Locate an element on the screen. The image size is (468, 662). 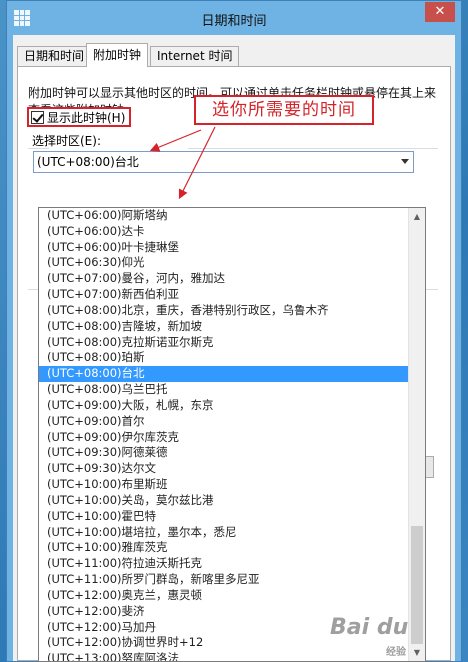
list-item: (UTC+10:00)布里斯班 is located at coordinates (223, 485).